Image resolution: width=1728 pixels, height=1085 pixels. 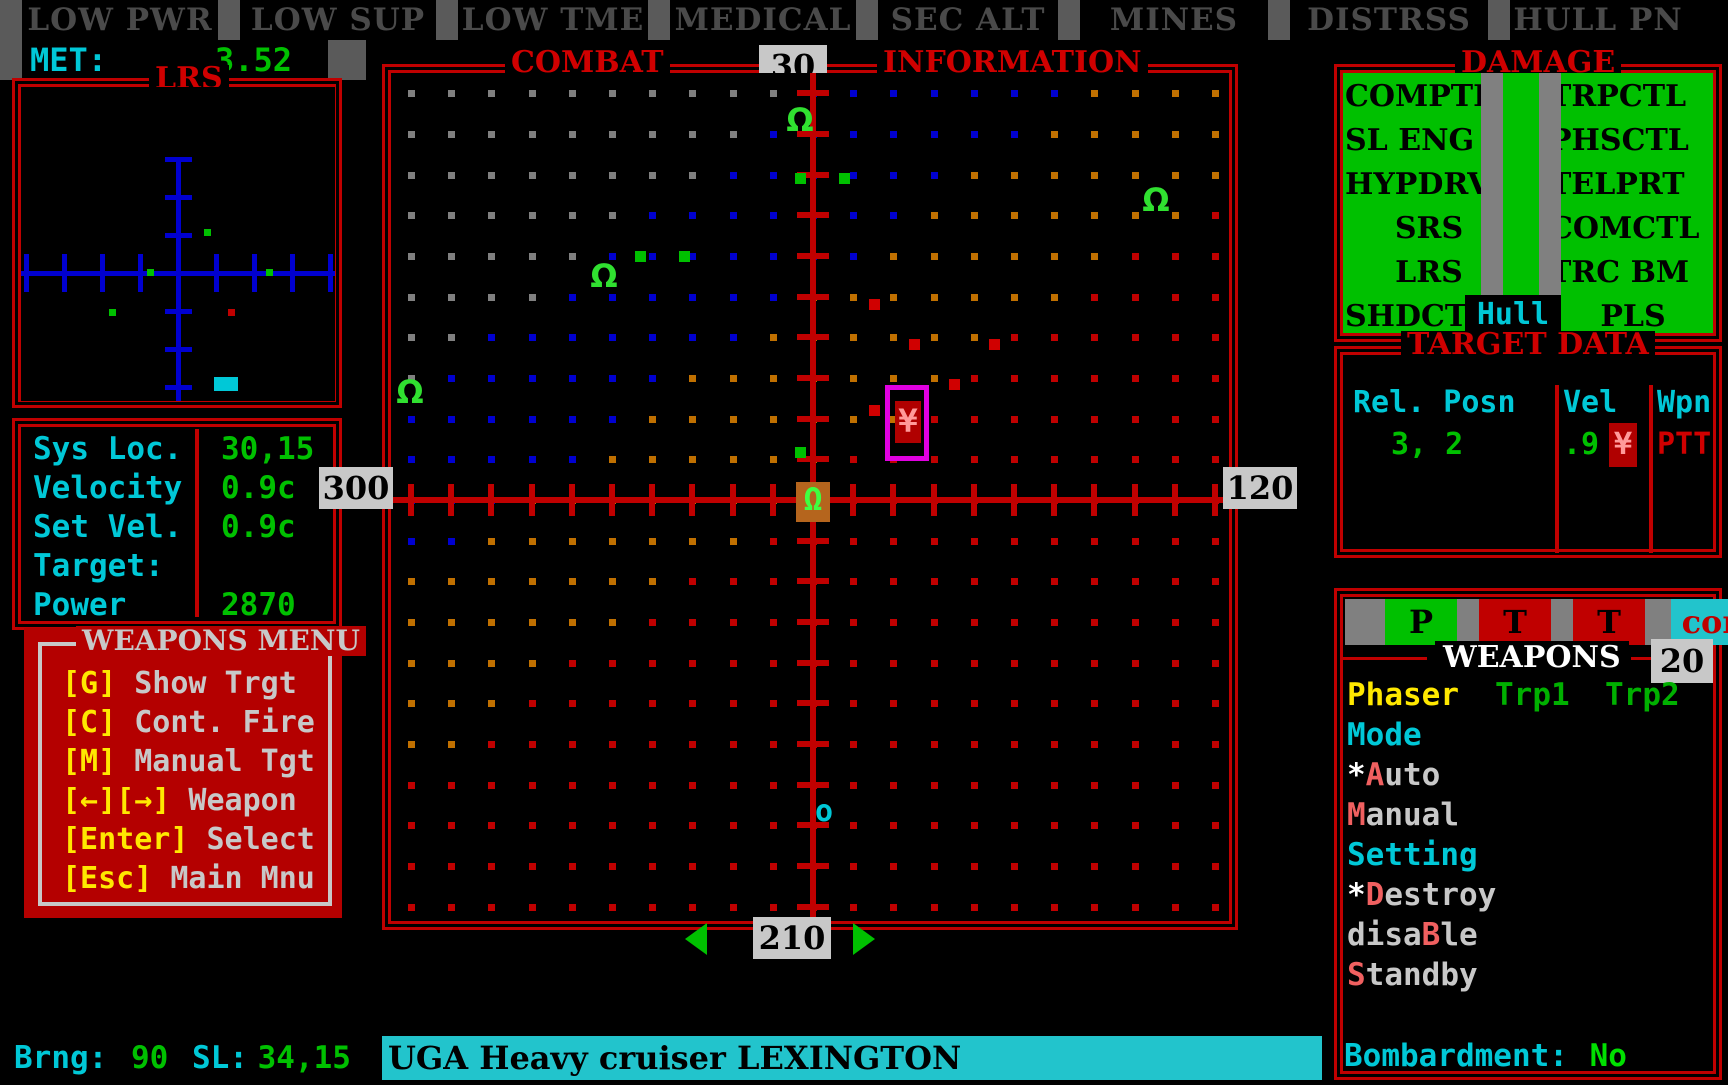 What do you see at coordinates (1393, 775) in the screenshot?
I see `weapons-mode-auto: *Auto` at bounding box center [1393, 775].